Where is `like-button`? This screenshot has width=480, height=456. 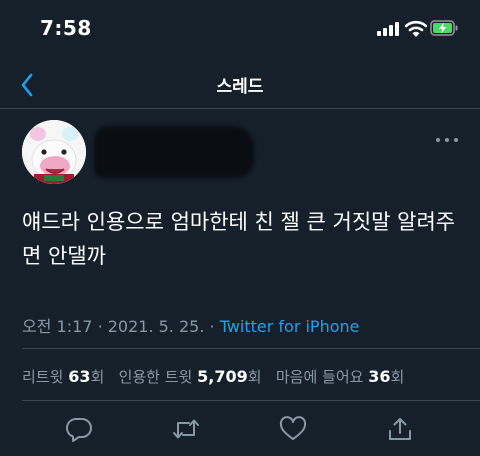 like-button is located at coordinates (293, 429).